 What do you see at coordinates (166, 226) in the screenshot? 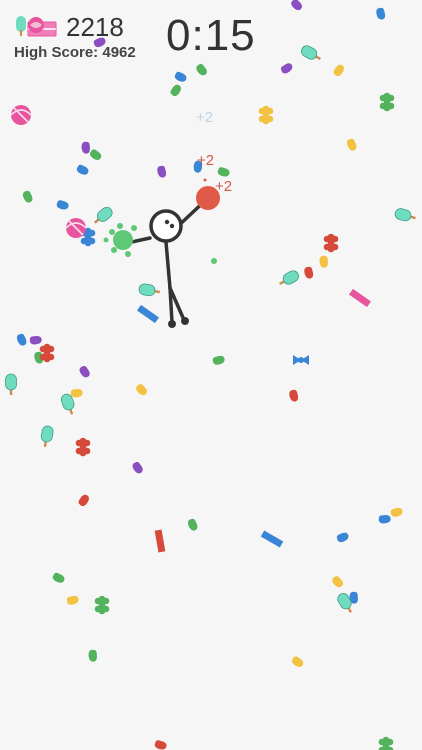
I see `stickman-head` at bounding box center [166, 226].